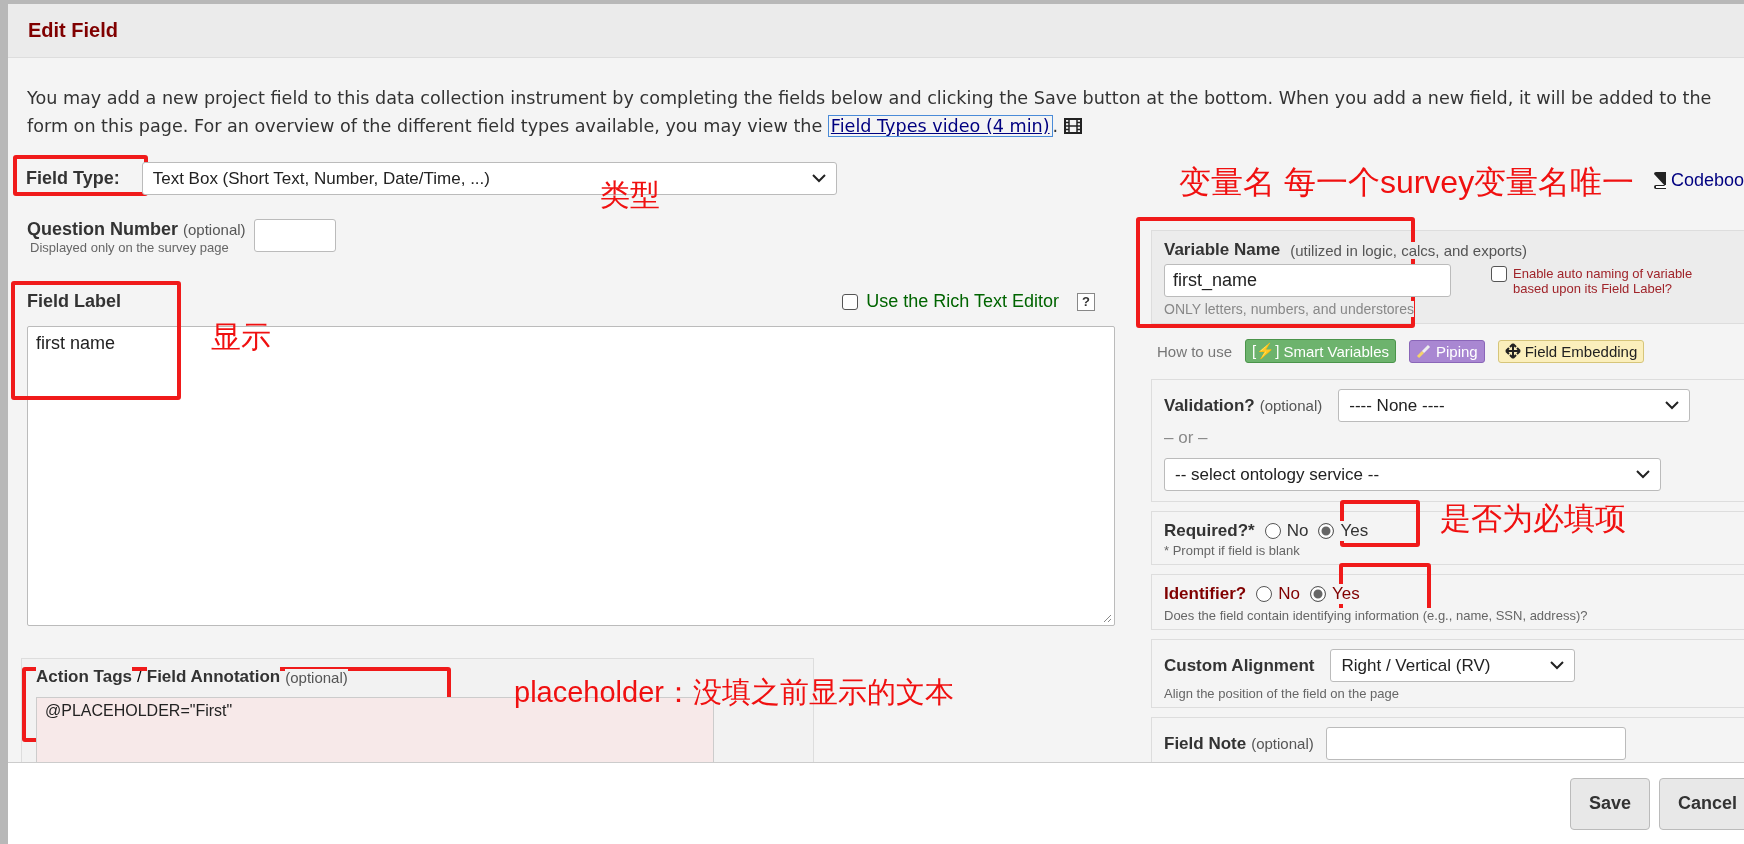  What do you see at coordinates (1376, 615) in the screenshot?
I see `identifier-note: Does the field contain identifying information (e.g., name, SSN, address)?` at bounding box center [1376, 615].